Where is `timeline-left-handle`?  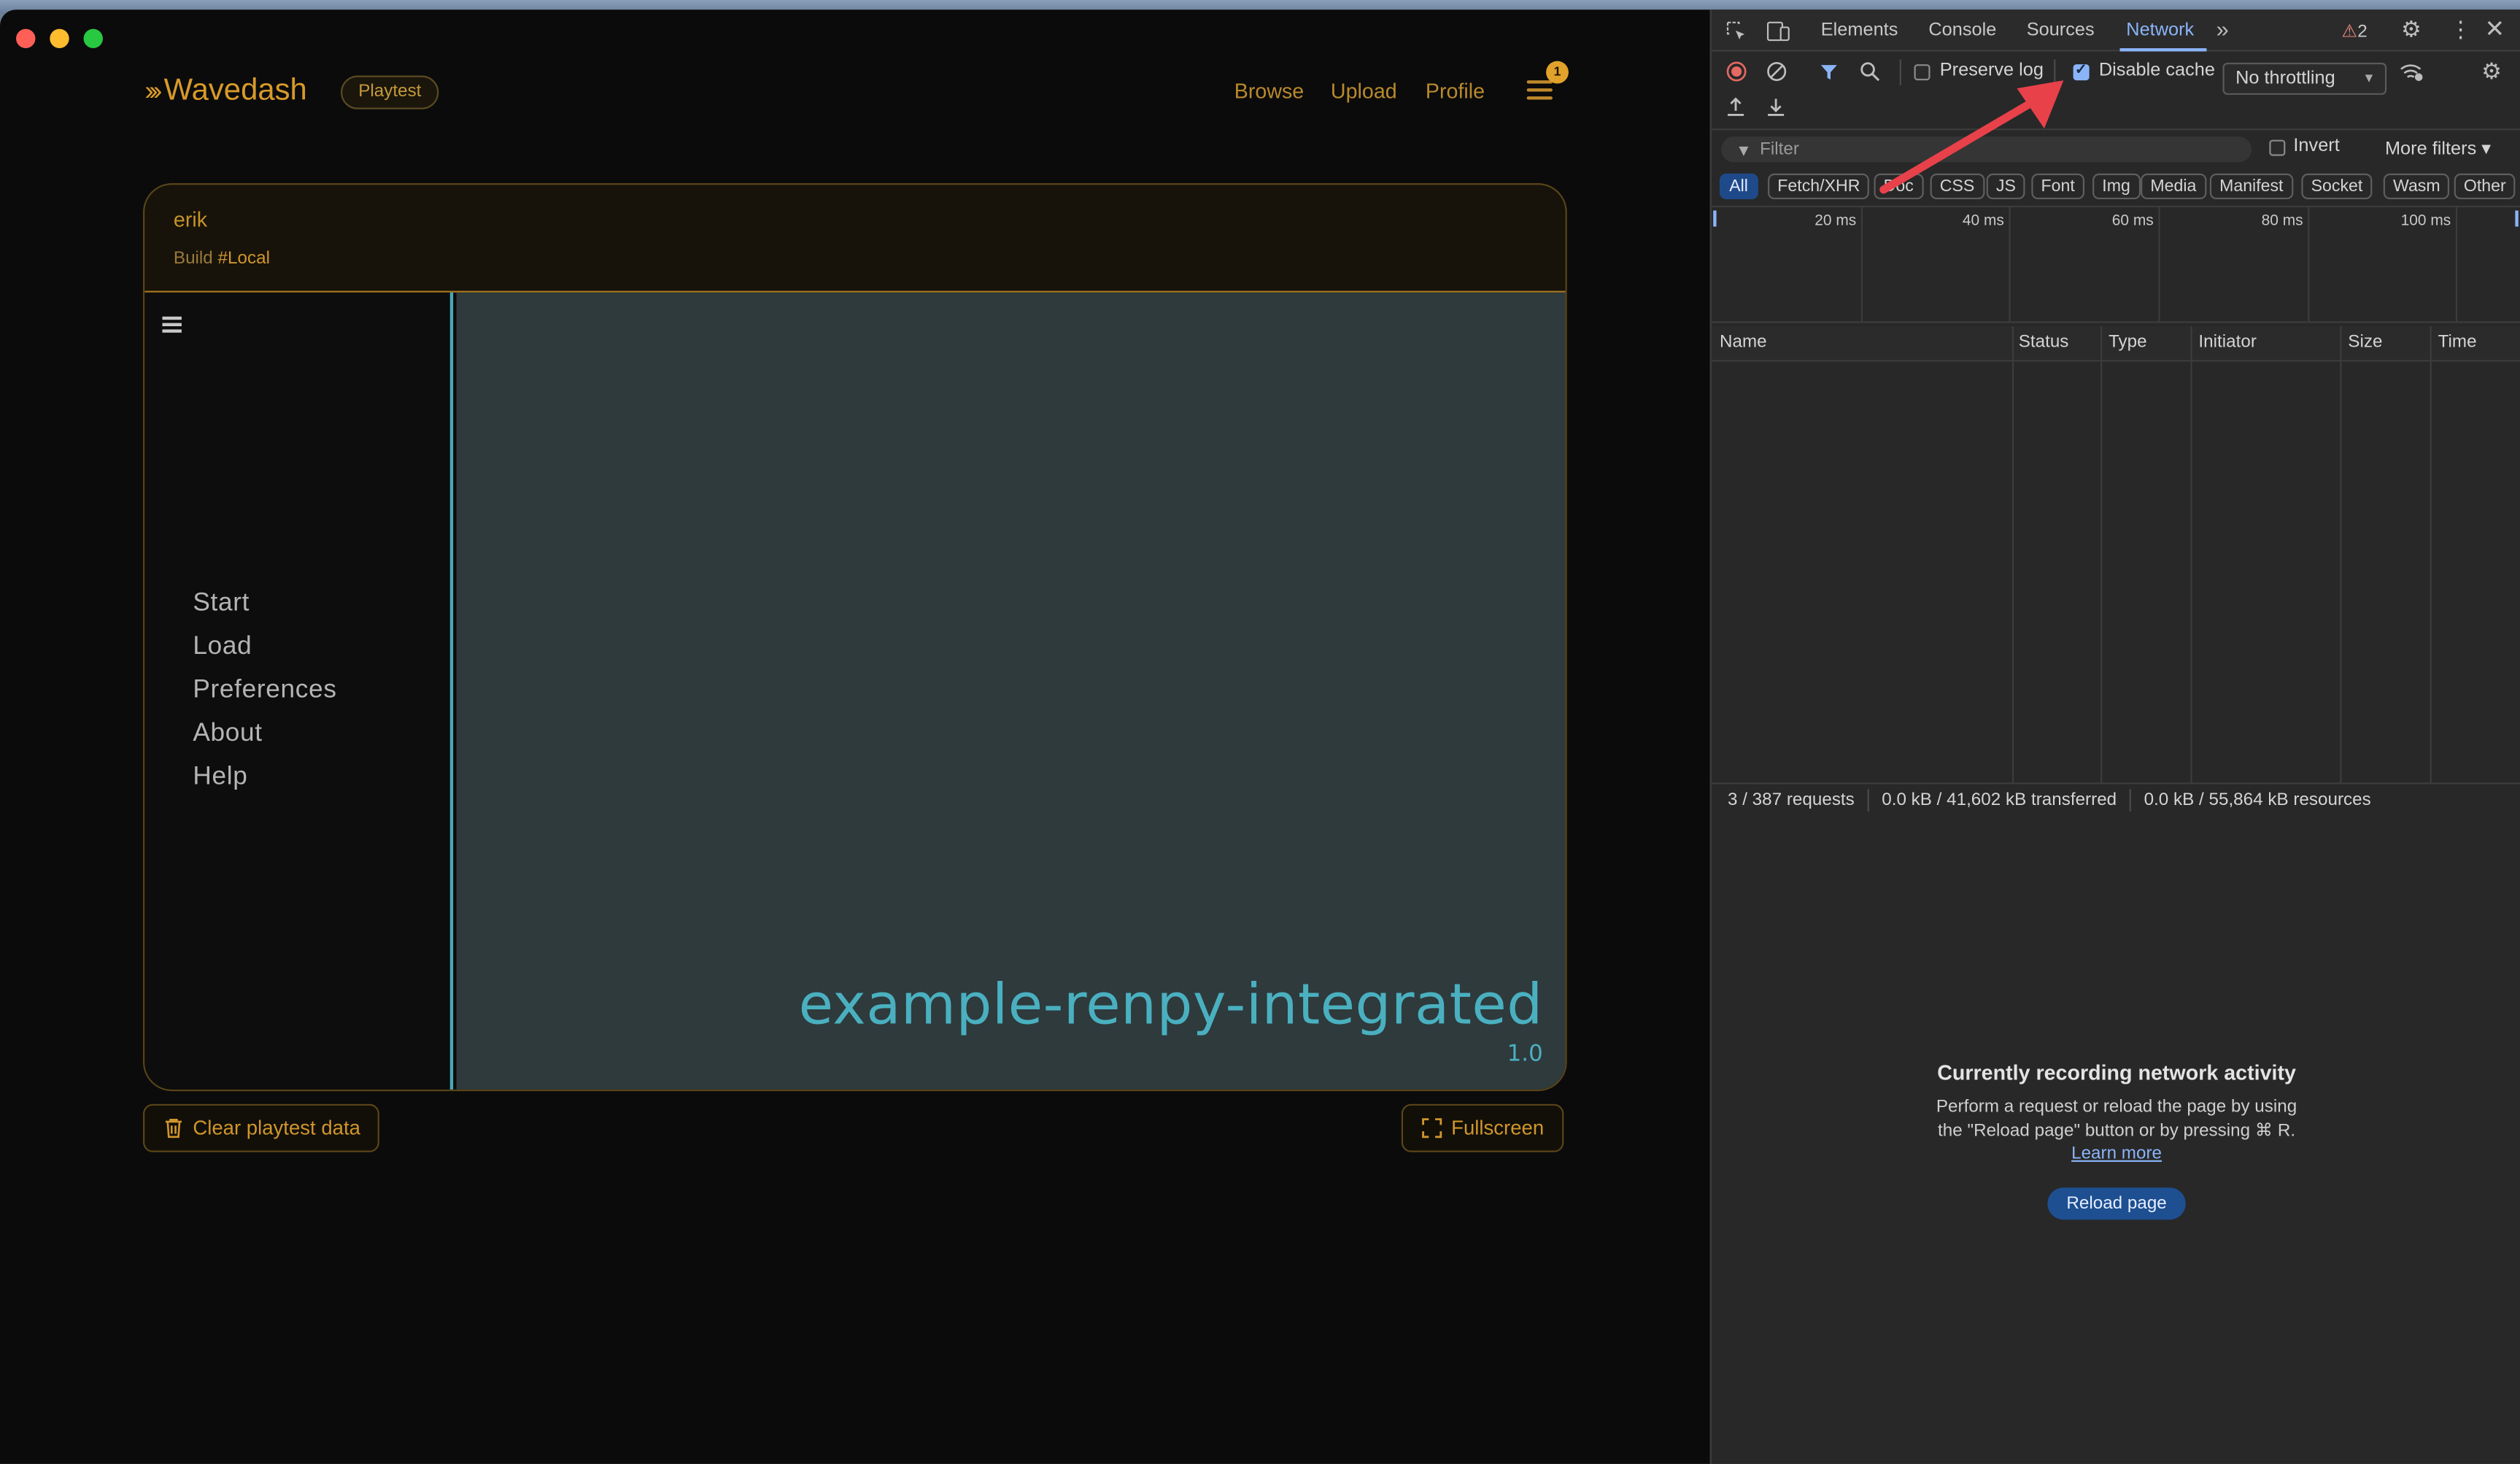 timeline-left-handle is located at coordinates (1715, 218).